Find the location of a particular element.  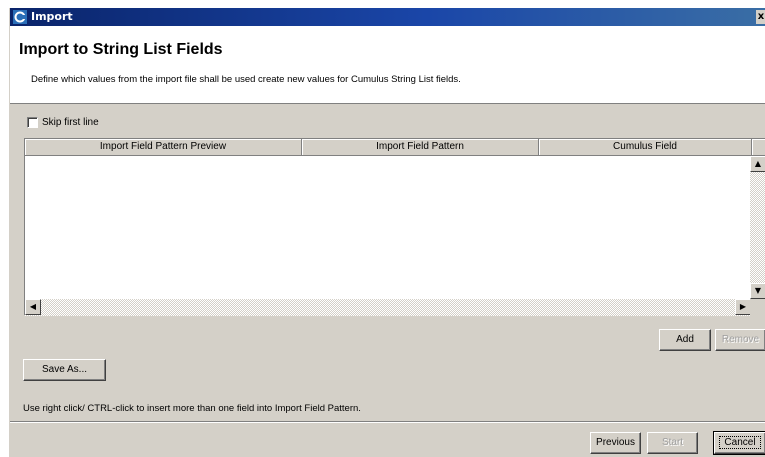

cancel-button: Cancel is located at coordinates (739, 443).